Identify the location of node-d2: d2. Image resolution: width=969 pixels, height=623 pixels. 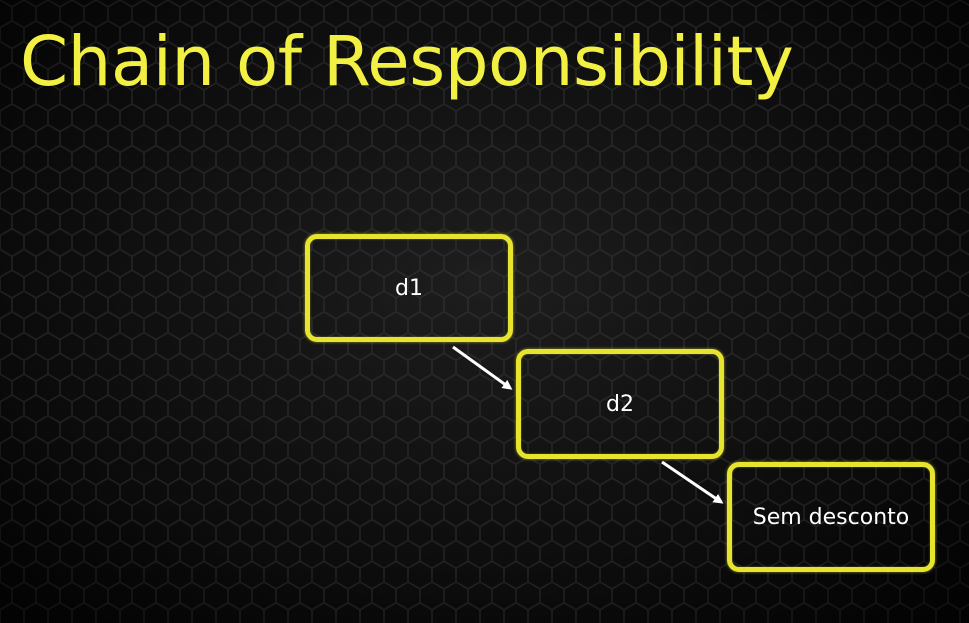
(620, 404).